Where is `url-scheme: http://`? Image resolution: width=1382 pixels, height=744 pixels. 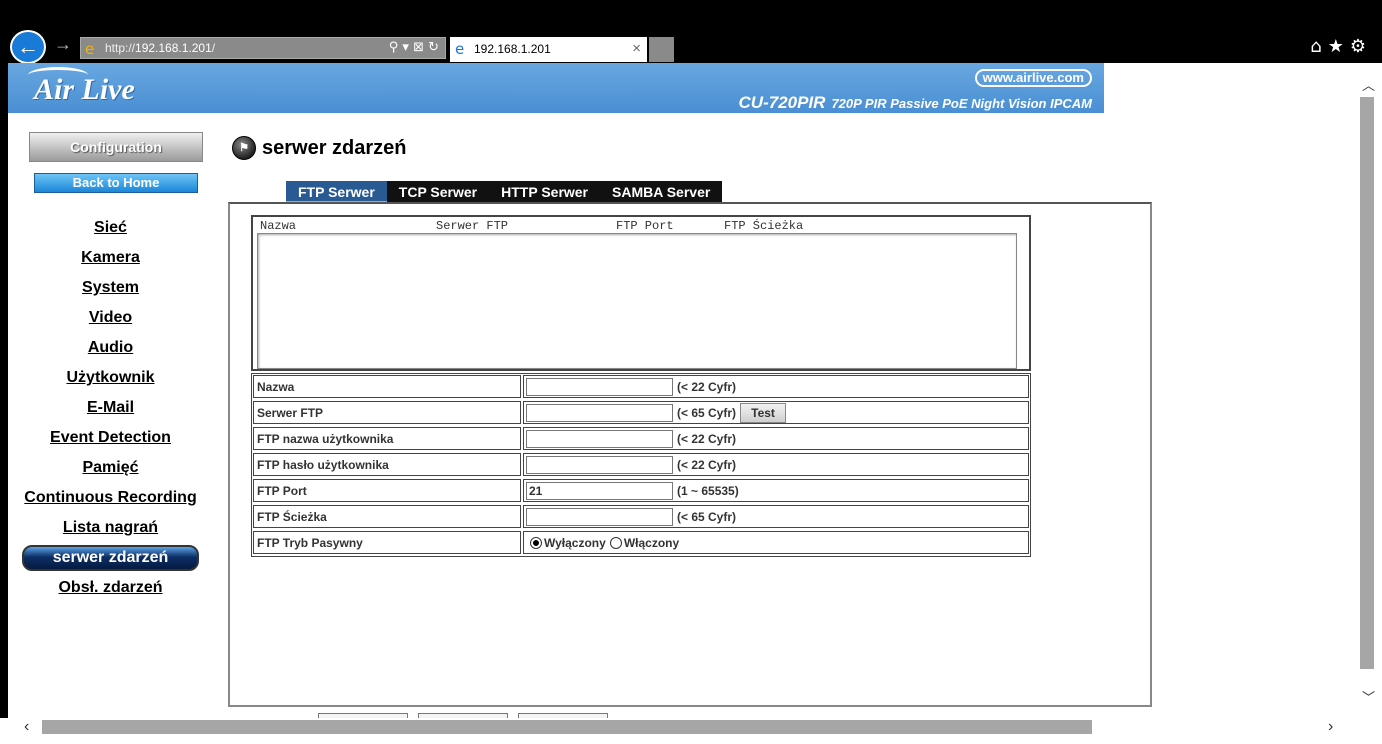 url-scheme: http:// is located at coordinates (120, 48).